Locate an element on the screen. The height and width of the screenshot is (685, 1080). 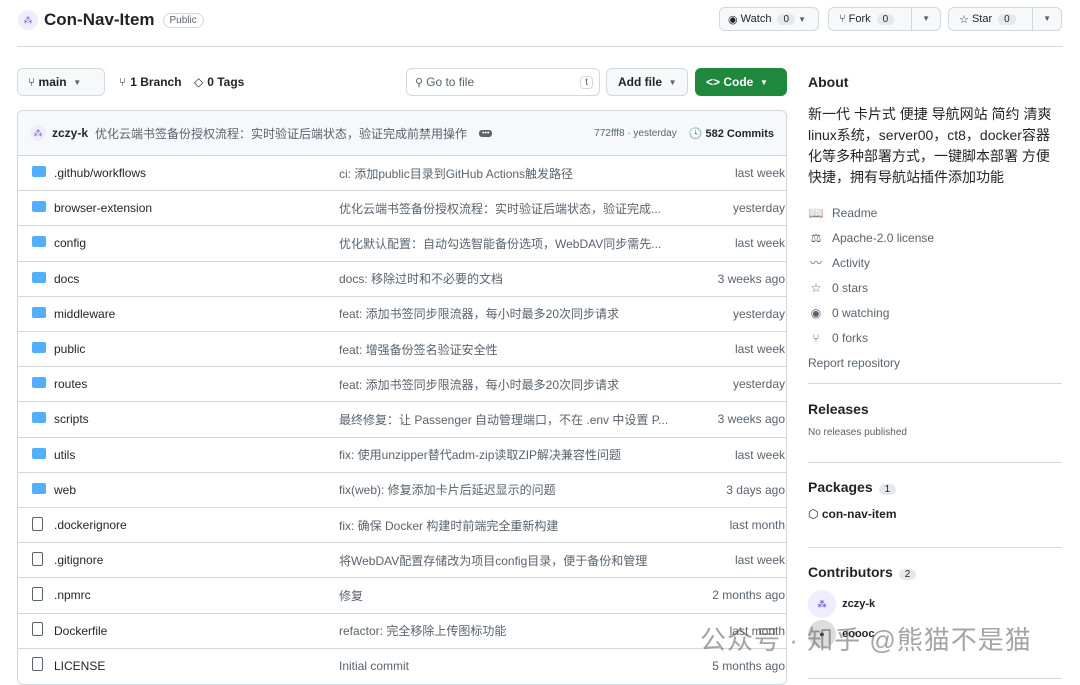
file-name: .github/workflows is located at coordinates (196, 173).